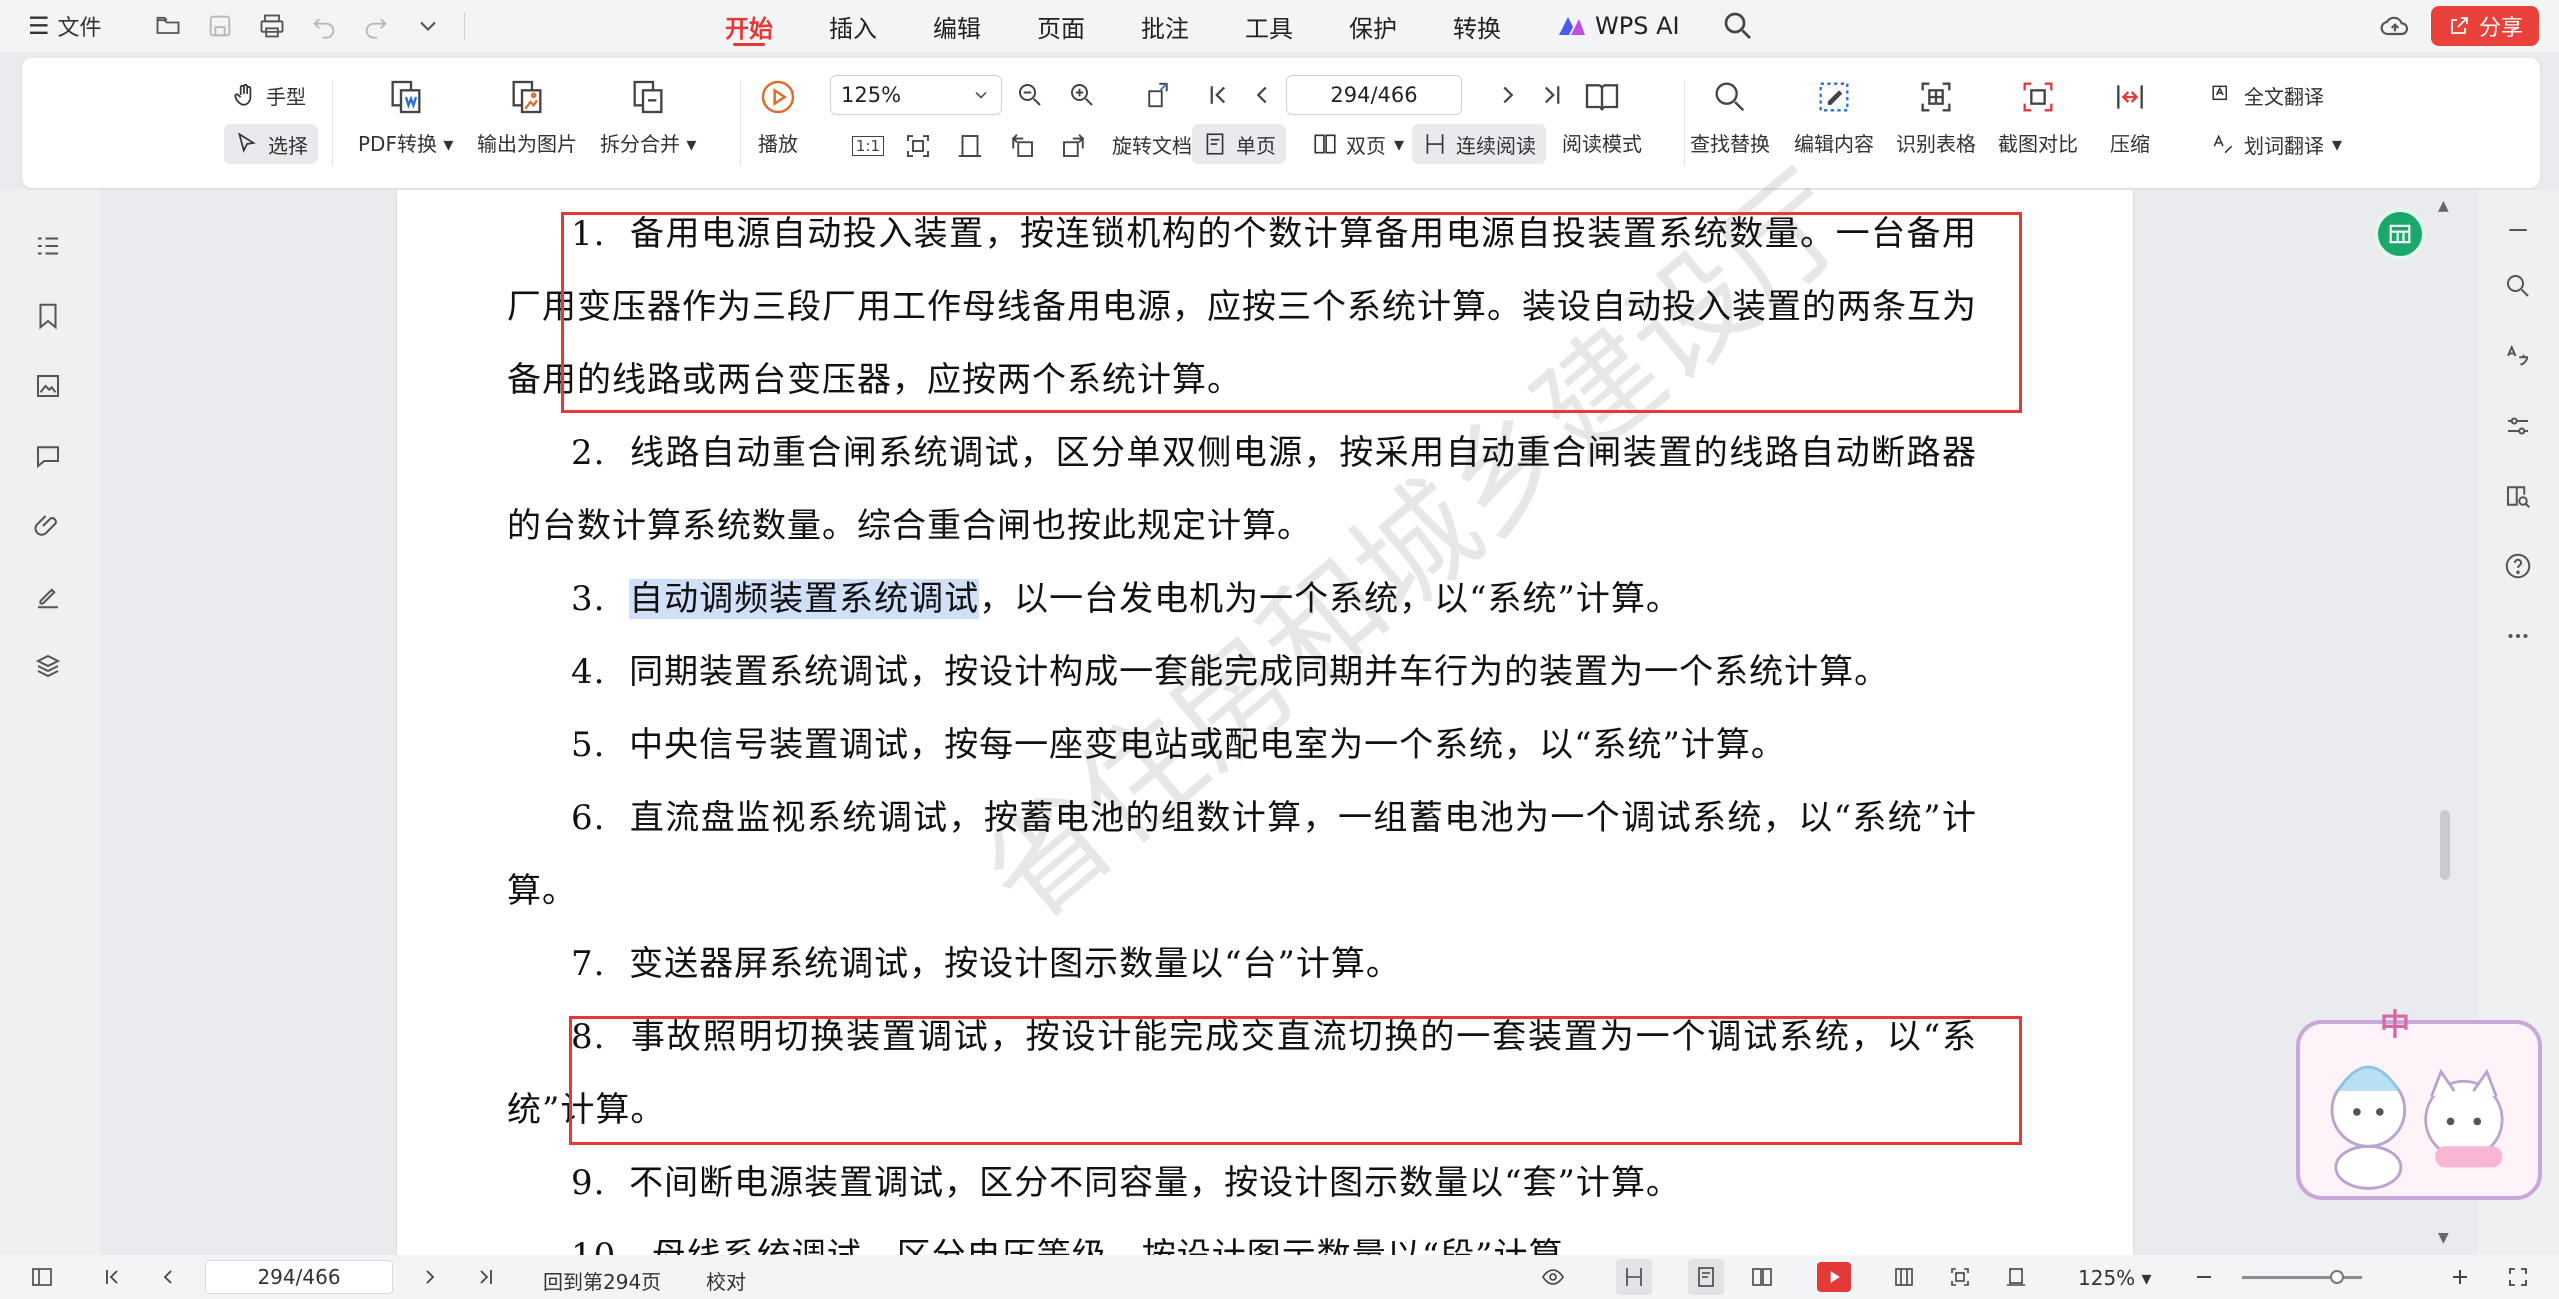 This screenshot has width=2559, height=1299. What do you see at coordinates (2443, 1238) in the screenshot?
I see `scroll-down-icon: ▼` at bounding box center [2443, 1238].